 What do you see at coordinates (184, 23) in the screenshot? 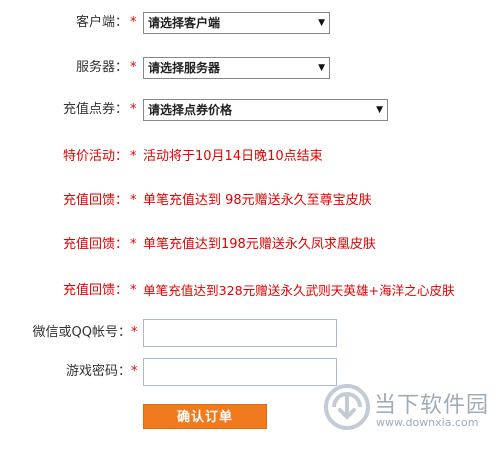
I see `client-select-value: 请选择客户端` at bounding box center [184, 23].